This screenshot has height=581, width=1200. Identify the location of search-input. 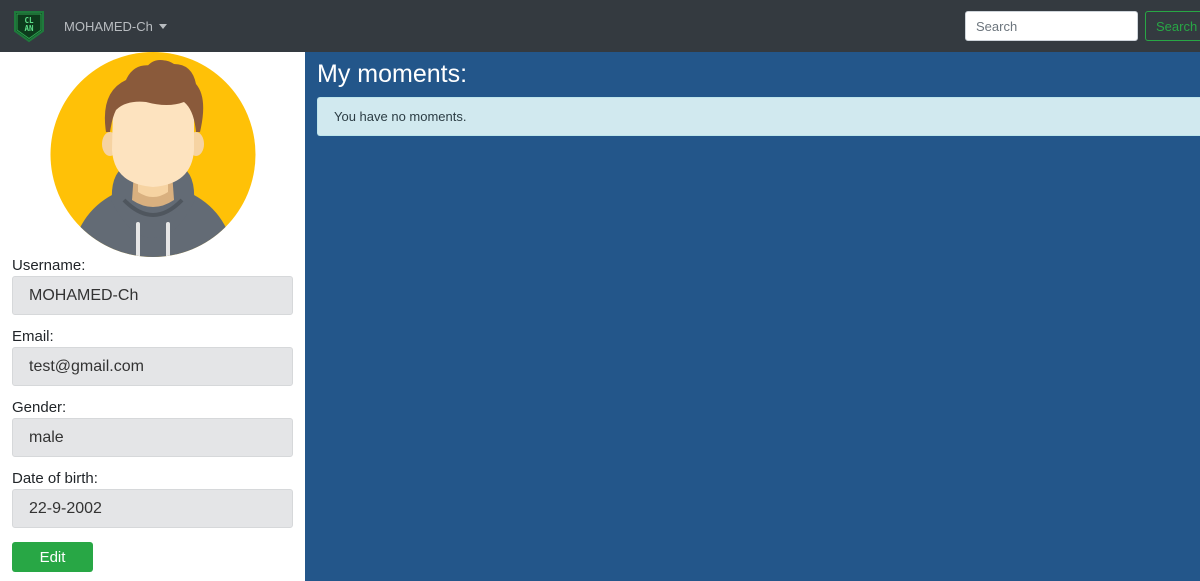
(1051, 26).